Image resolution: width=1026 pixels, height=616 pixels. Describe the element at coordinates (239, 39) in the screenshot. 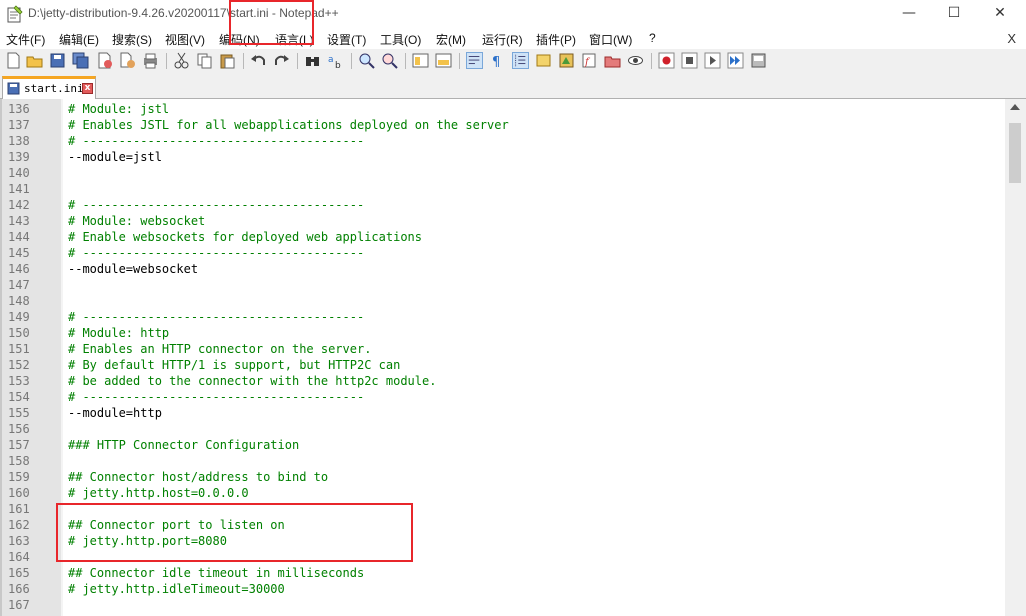

I see `menu-encoding: 编码(N)` at that location.